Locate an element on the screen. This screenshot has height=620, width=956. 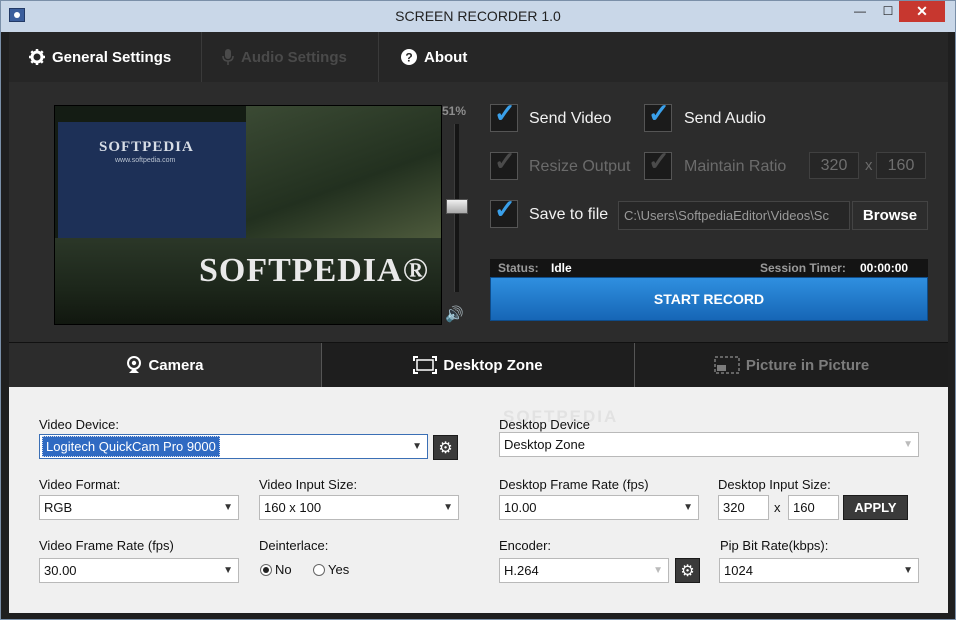
video-input-size-value: 160 x 100 is located at coordinates (293, 507).